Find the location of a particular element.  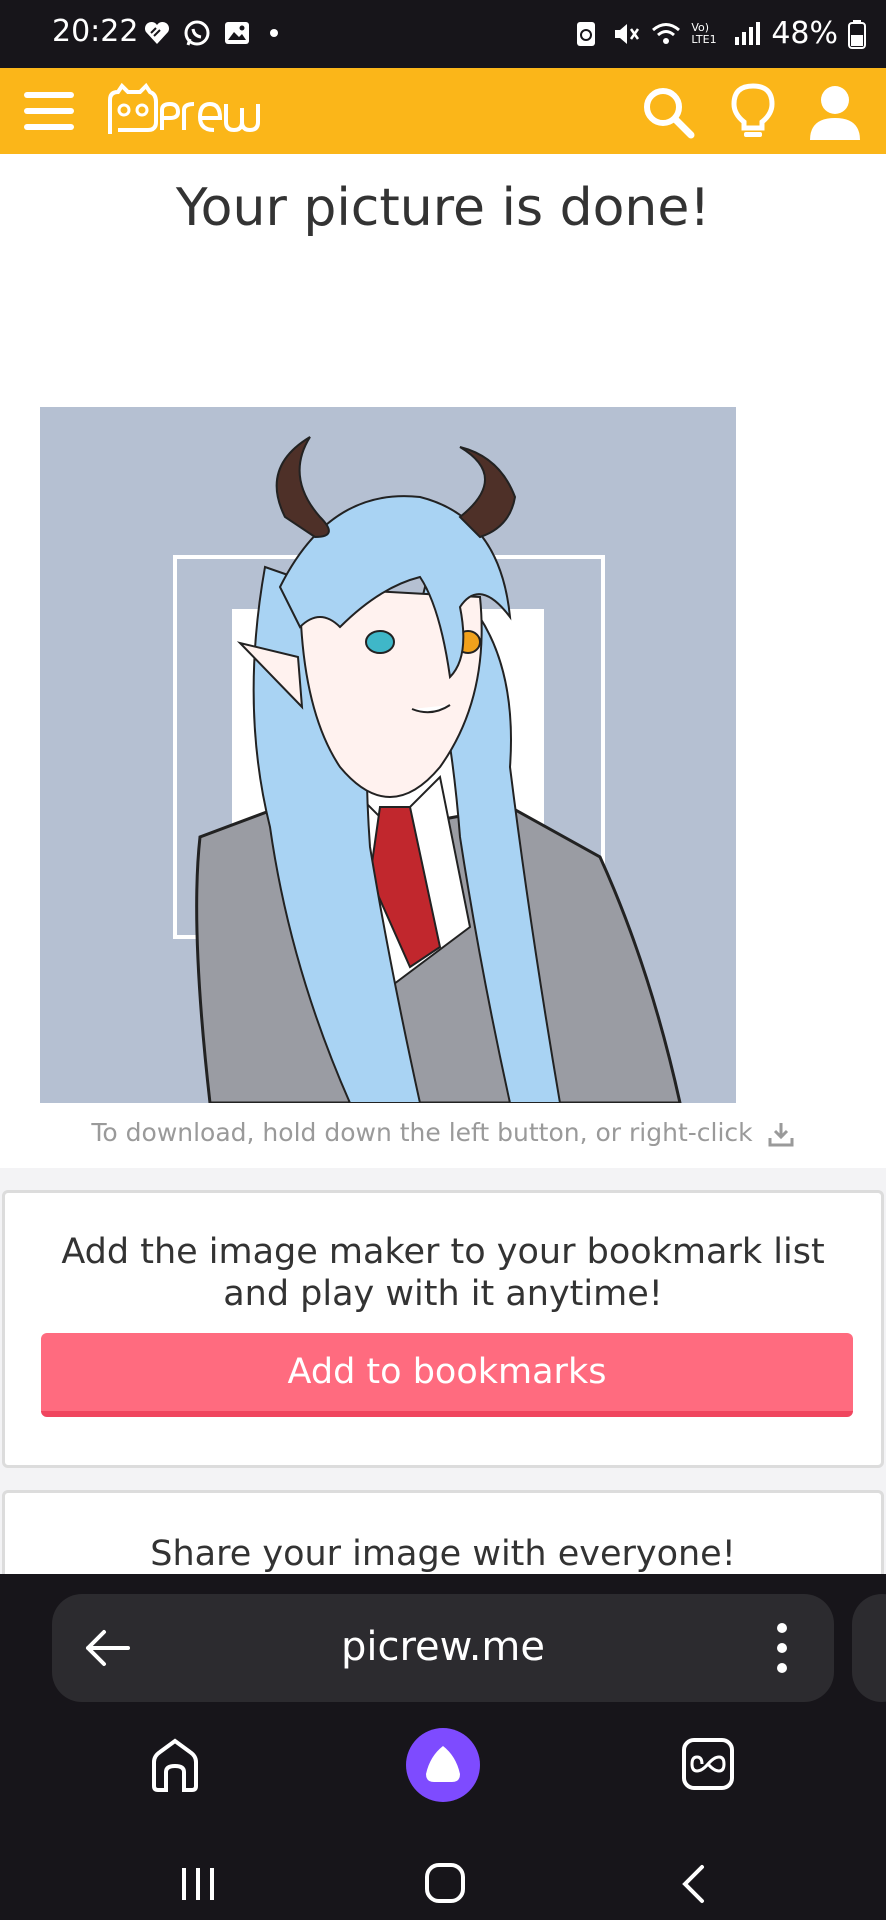

lightbulb-icon is located at coordinates (753, 112).